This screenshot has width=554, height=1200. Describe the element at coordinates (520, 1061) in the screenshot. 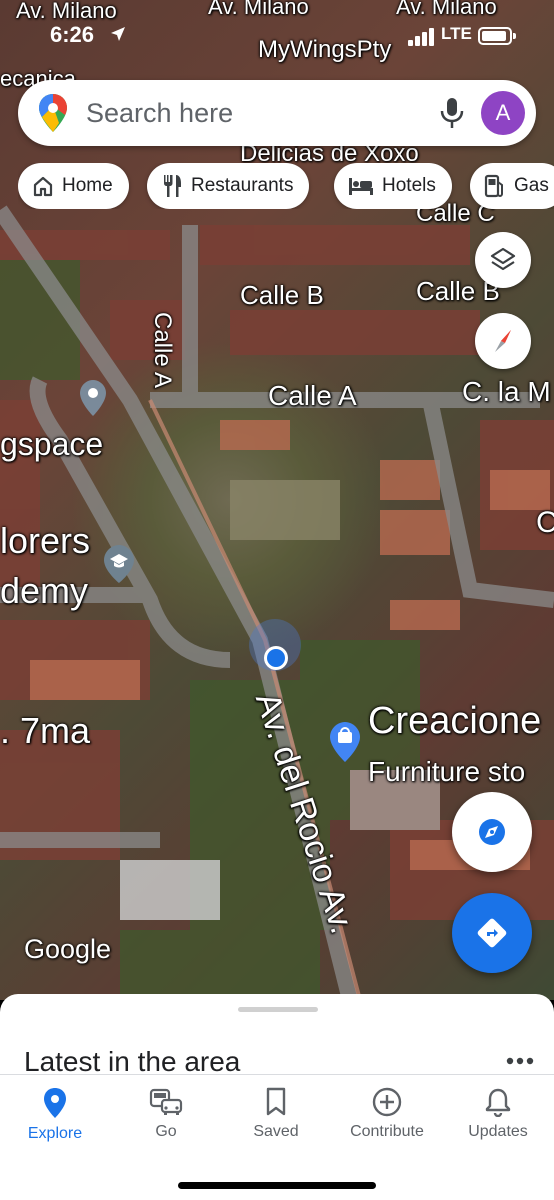

I see `more-options-icon` at that location.